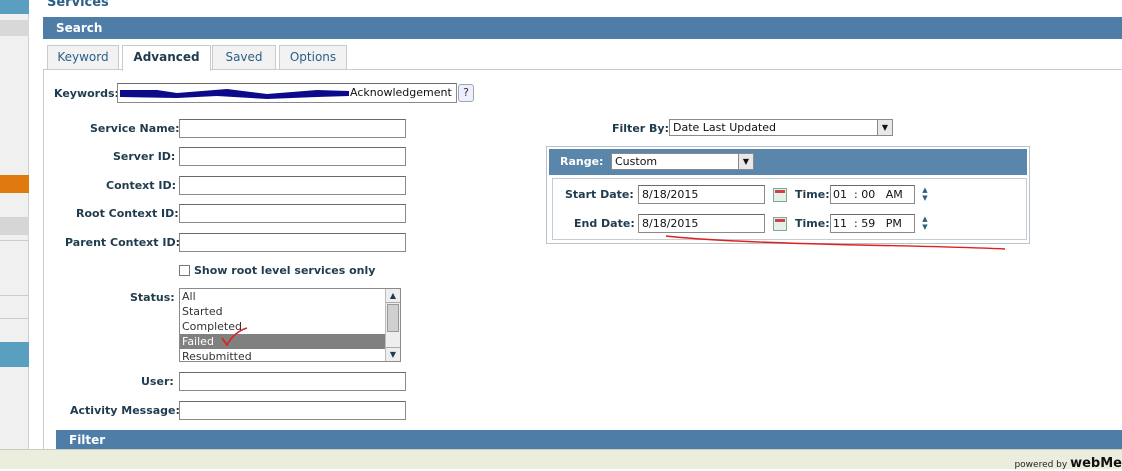 Image resolution: width=1122 pixels, height=471 pixels. I want to click on start-time-label: Time:, so click(812, 194).